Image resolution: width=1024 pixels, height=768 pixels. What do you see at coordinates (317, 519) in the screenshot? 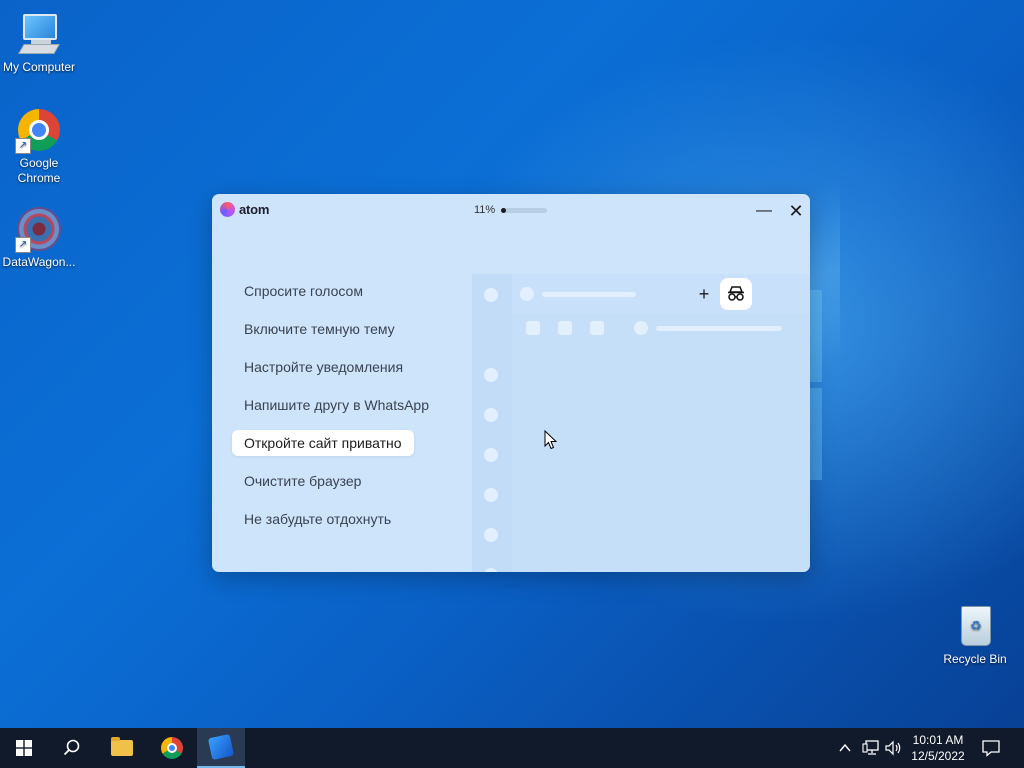
I see `tip-item: Не забудьте отдохнуть` at bounding box center [317, 519].